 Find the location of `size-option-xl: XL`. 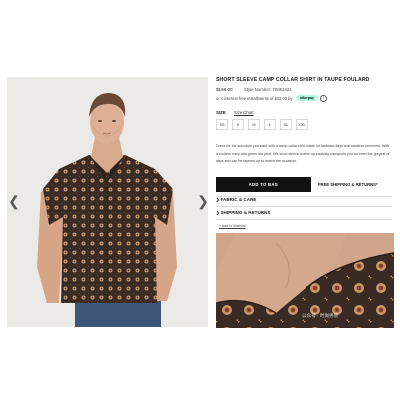

size-option-xl: XL is located at coordinates (286, 124).